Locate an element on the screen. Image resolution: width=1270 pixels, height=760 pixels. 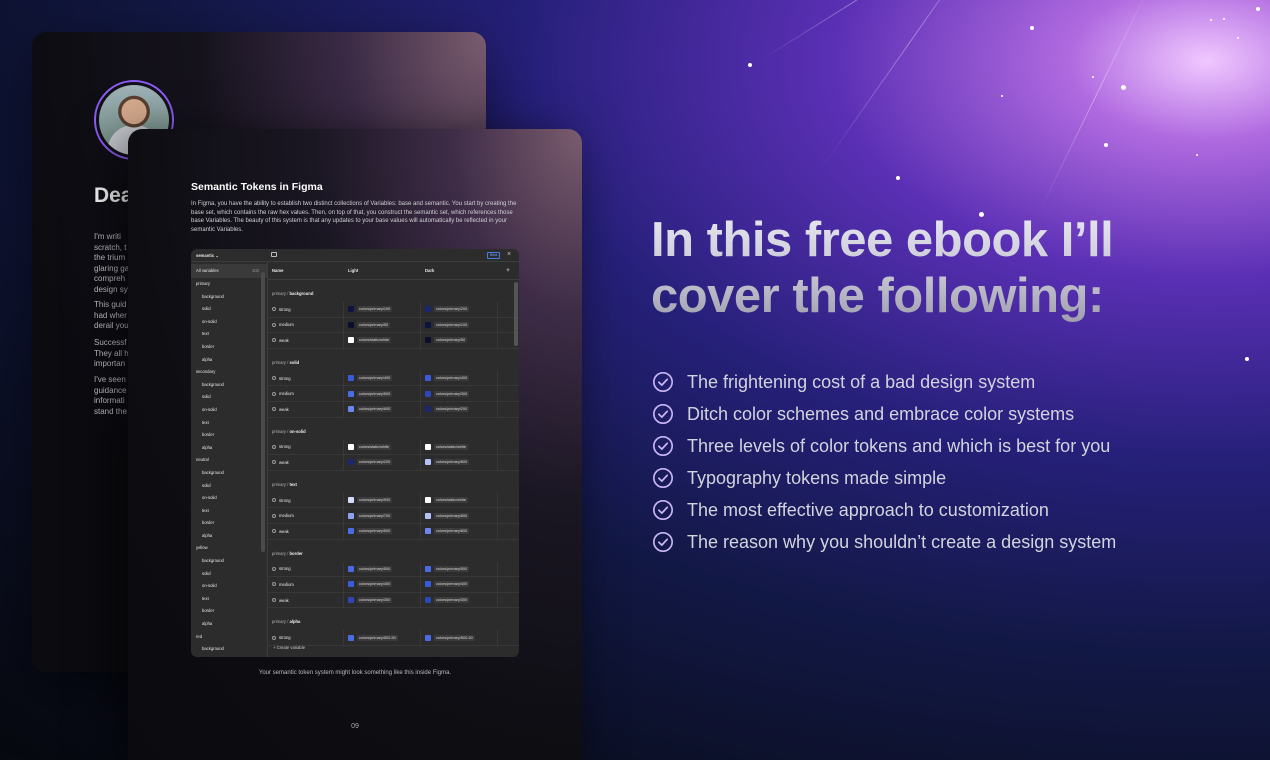
sidebar-toggle-icon is located at coordinates (274, 254).